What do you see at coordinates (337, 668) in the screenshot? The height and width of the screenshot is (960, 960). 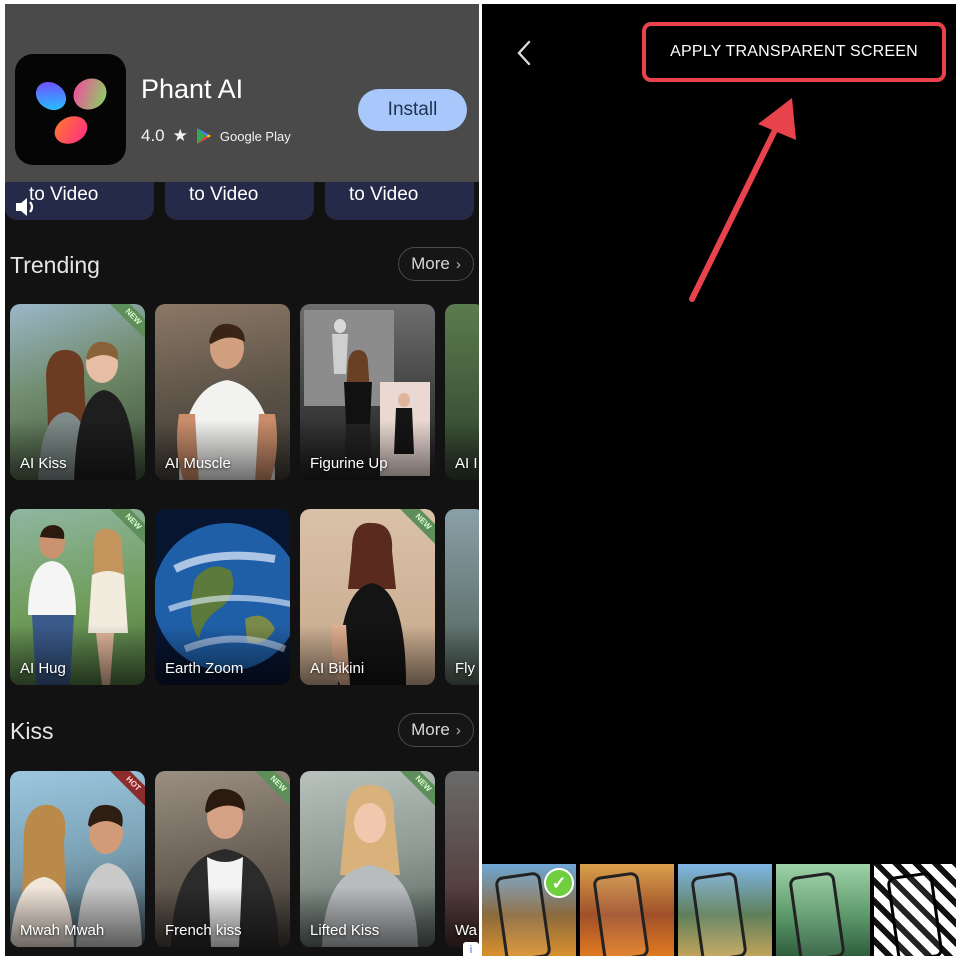 I see `effect-label: AI Bikini` at bounding box center [337, 668].